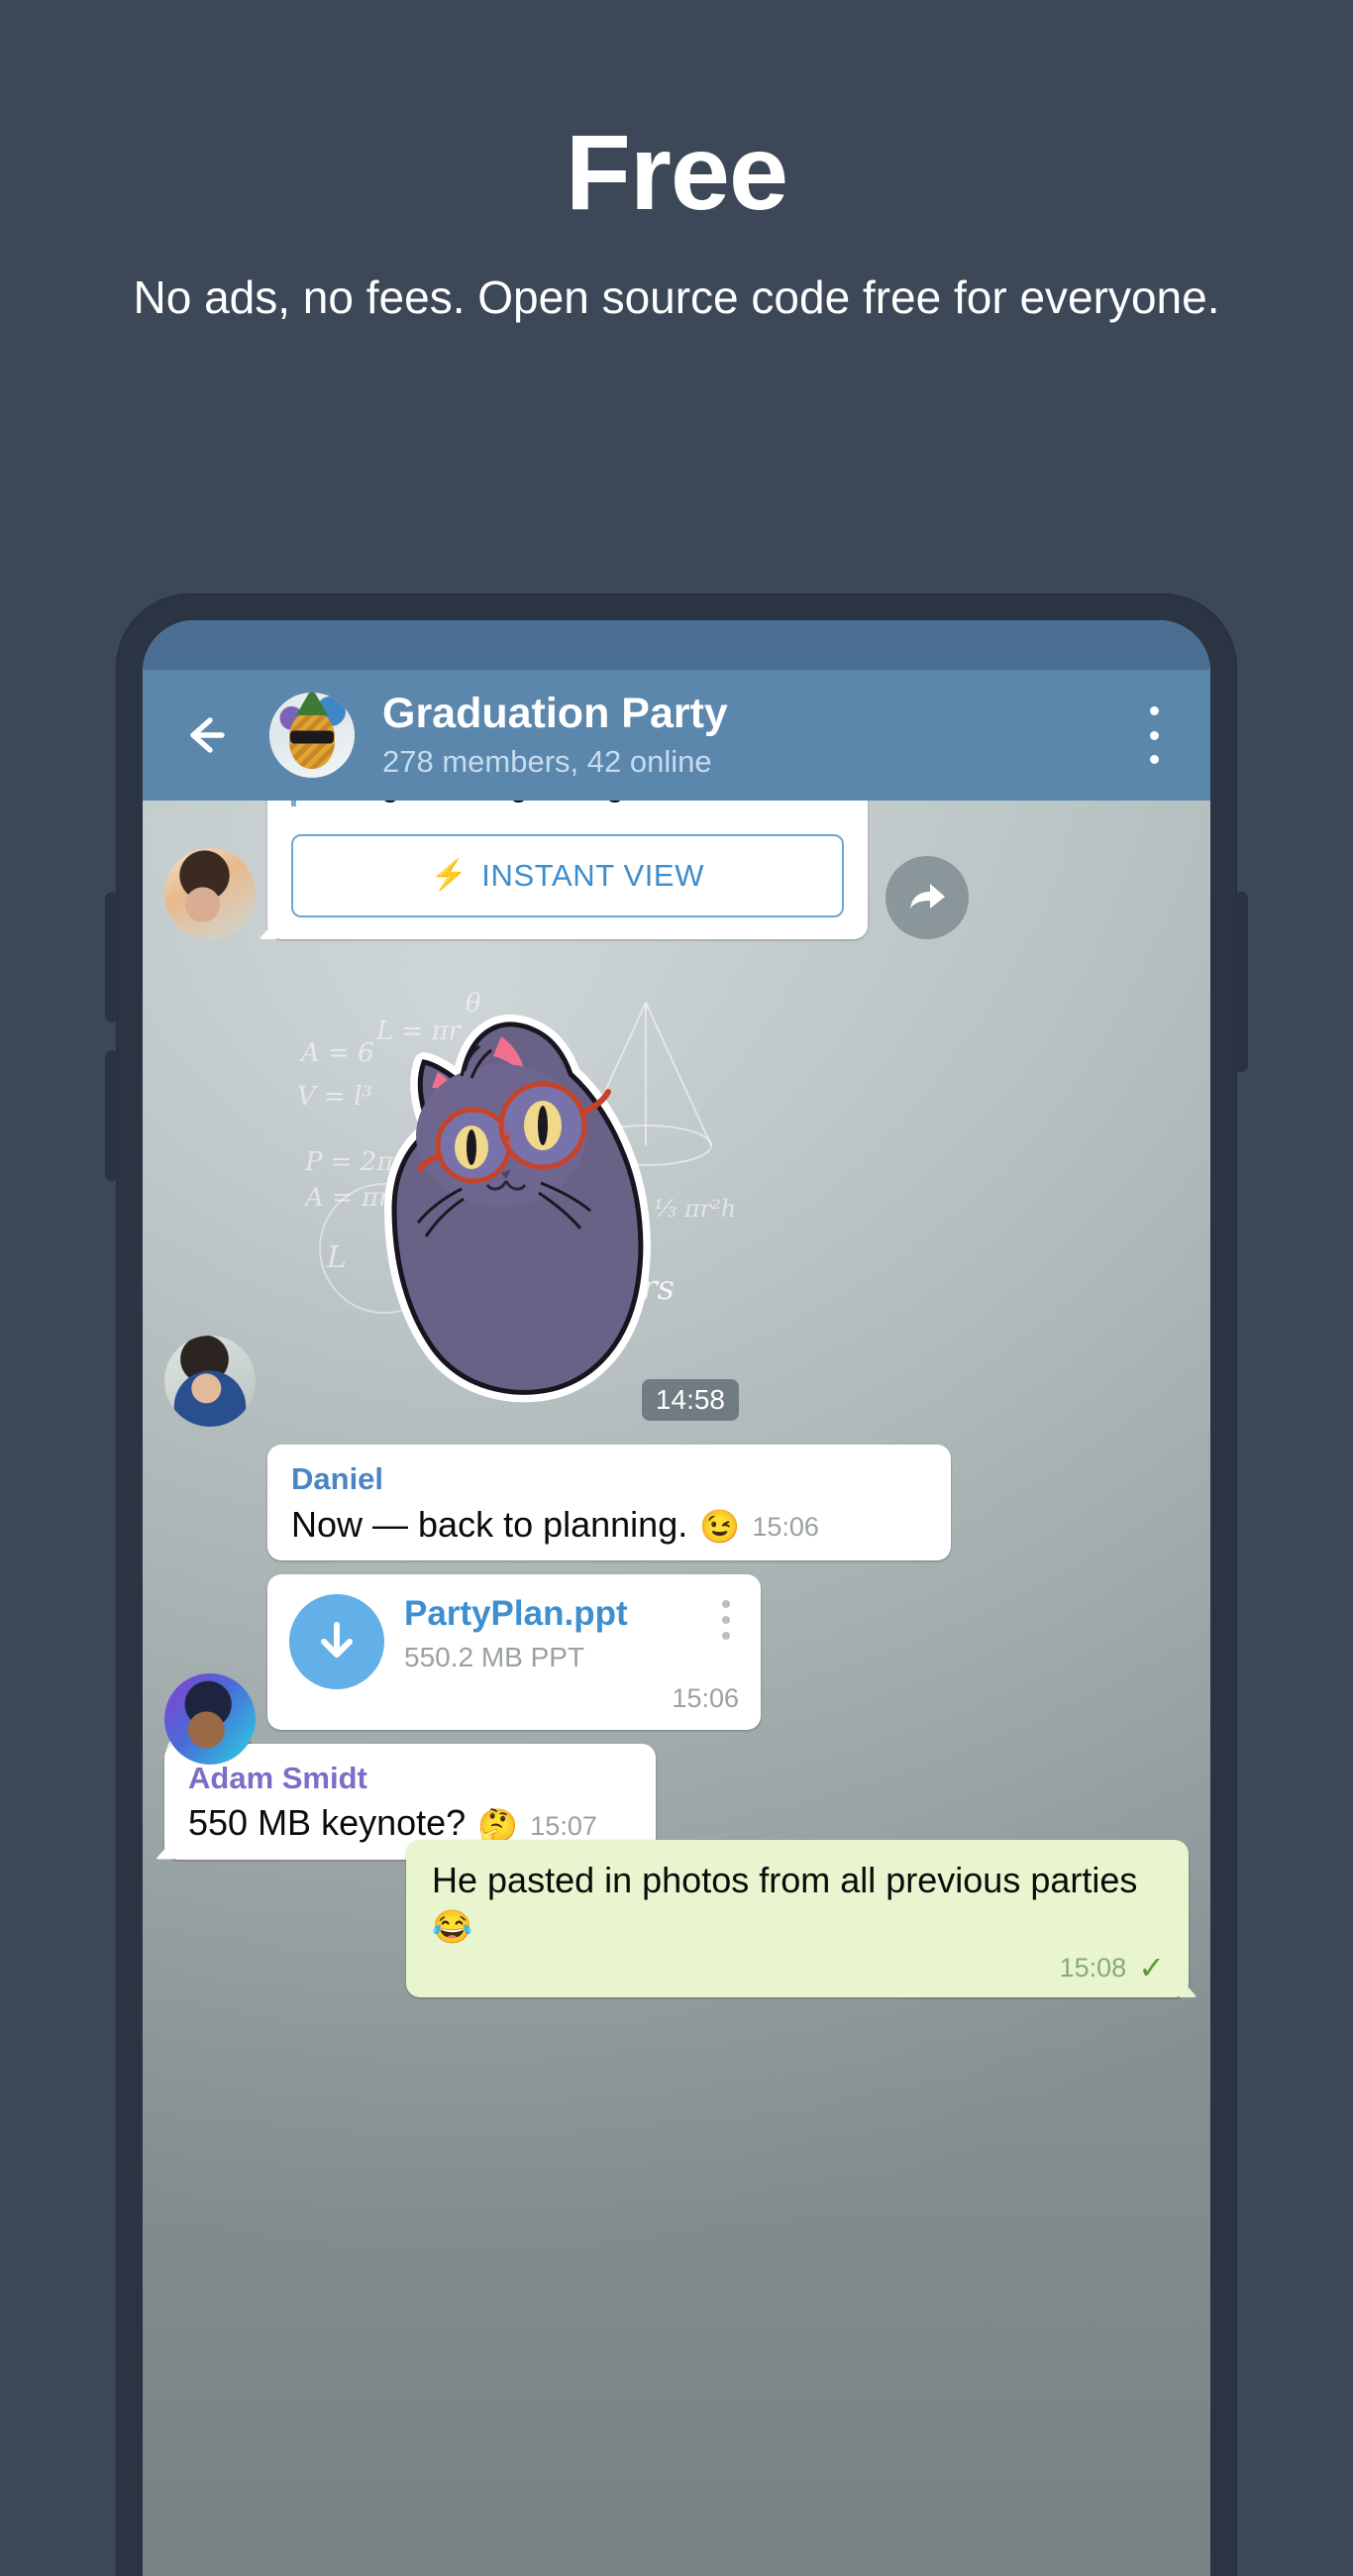 The image size is (1353, 2576). I want to click on file-row: PartyPlan.ppt 550.2 MB PPT, so click(514, 1641).